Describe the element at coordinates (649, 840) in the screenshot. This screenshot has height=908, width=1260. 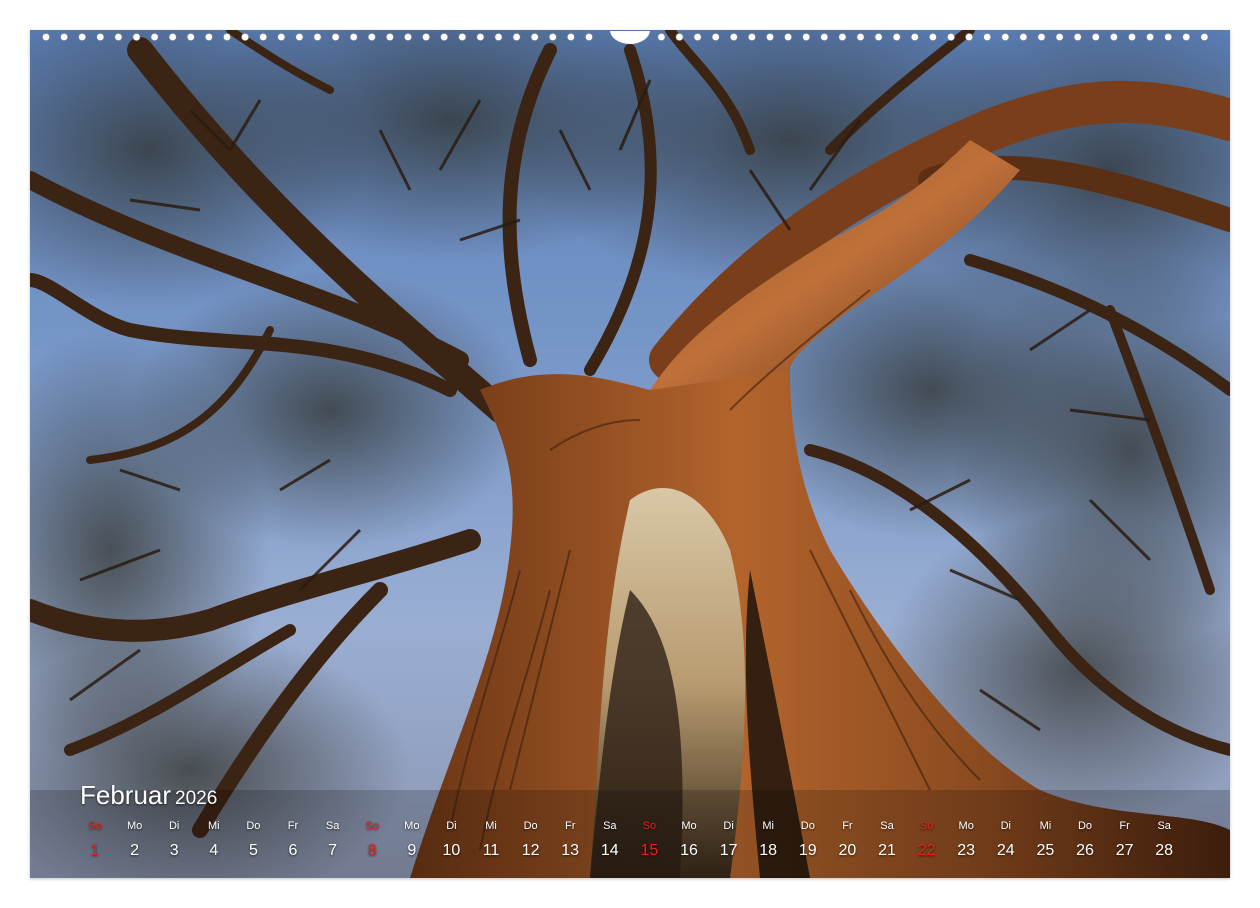
I see `day-cell: So 15` at that location.